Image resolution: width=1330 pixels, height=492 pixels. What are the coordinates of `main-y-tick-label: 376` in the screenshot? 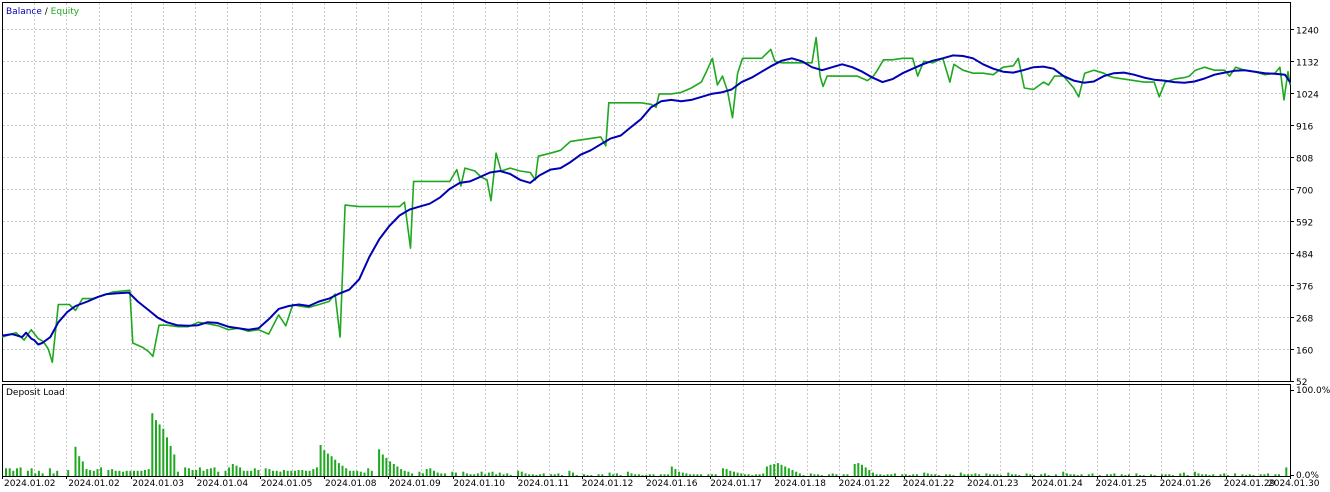 It's located at (1304, 288).